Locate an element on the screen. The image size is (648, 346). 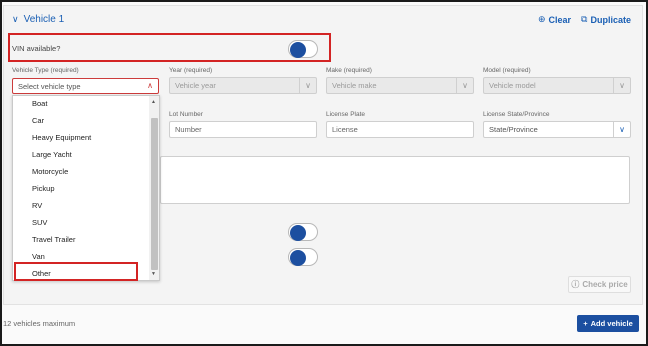
check-price-label: Check price is located at coordinates (605, 284).